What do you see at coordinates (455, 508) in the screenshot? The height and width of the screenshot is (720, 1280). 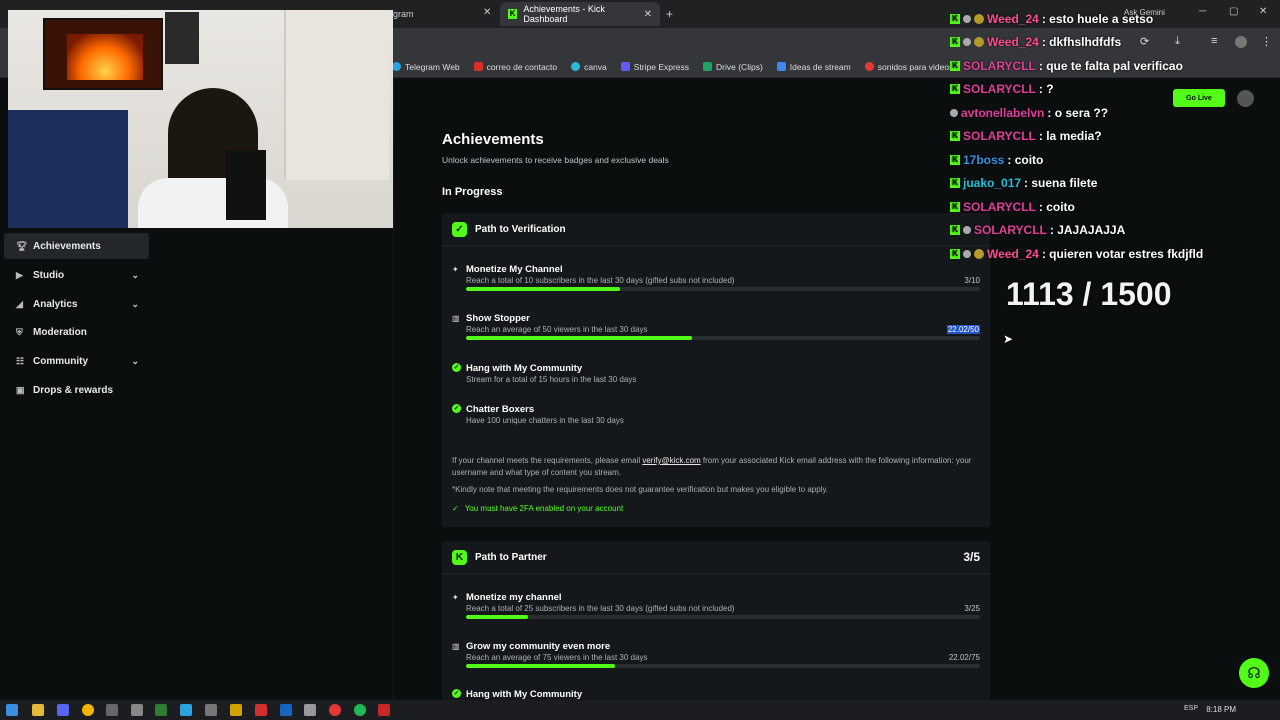 I see `check-icon: ✓` at bounding box center [455, 508].